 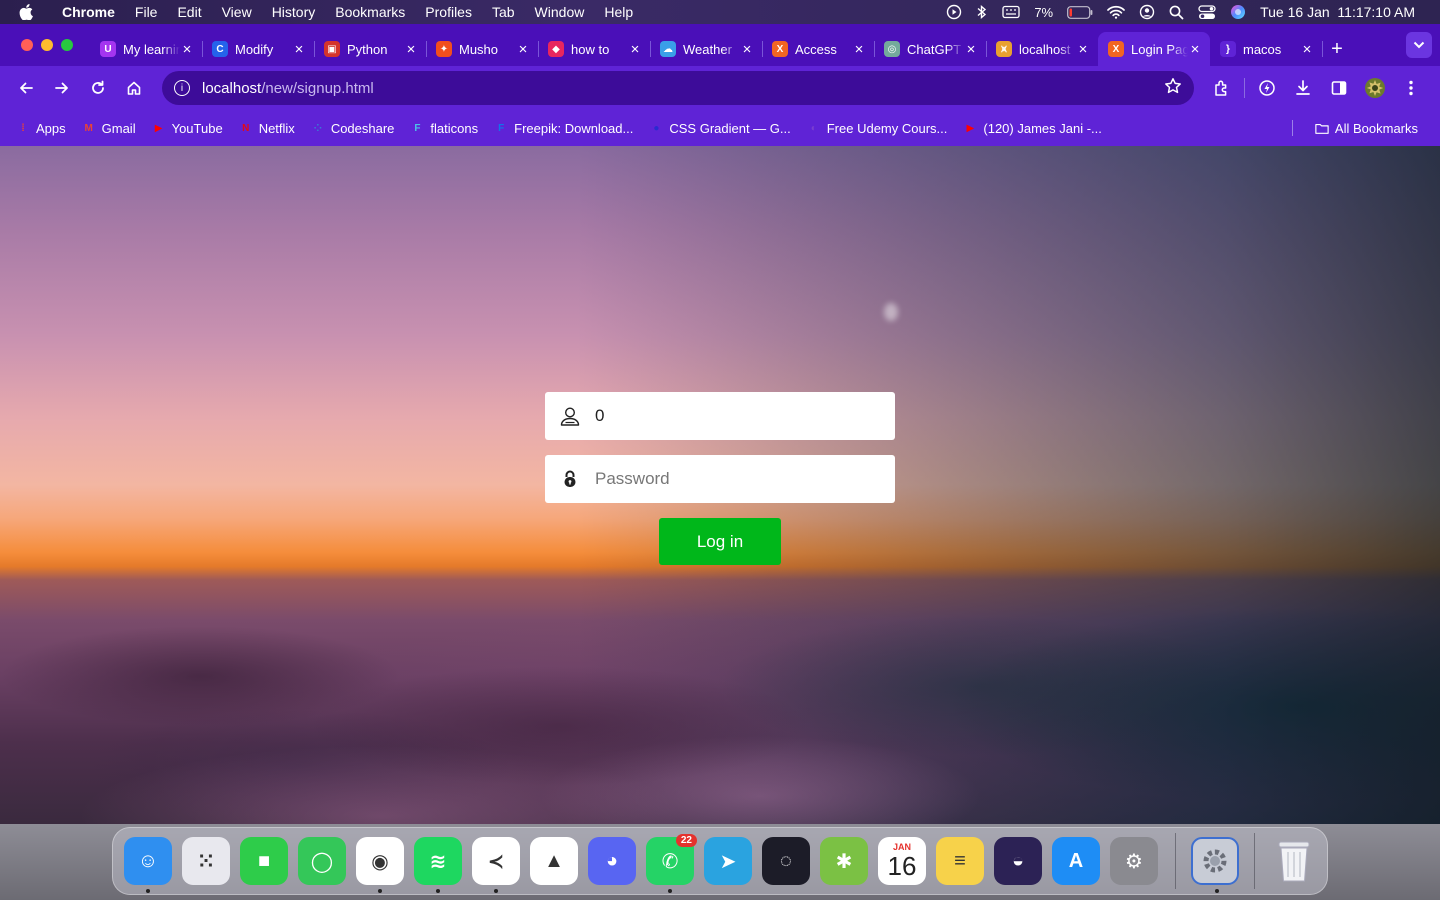 I want to click on tab-active: X Login Page×, so click(x=1154, y=49).